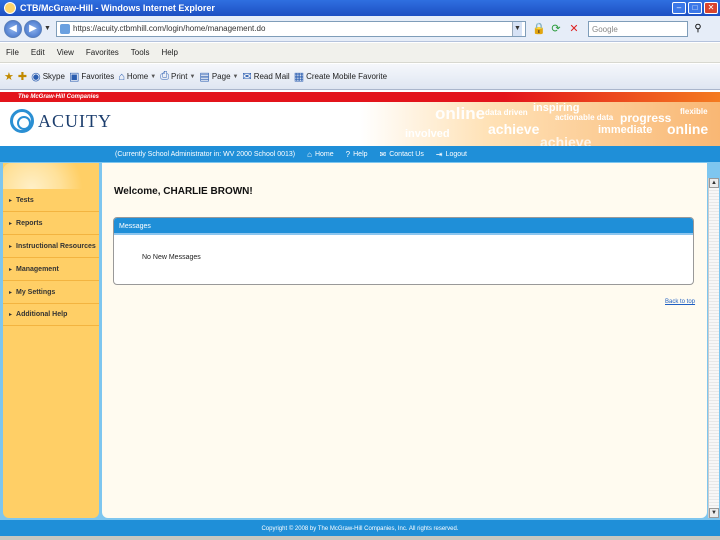 This screenshot has height=540, width=720. What do you see at coordinates (698, 29) in the screenshot?
I see `search-icon: ⚲` at bounding box center [698, 29].